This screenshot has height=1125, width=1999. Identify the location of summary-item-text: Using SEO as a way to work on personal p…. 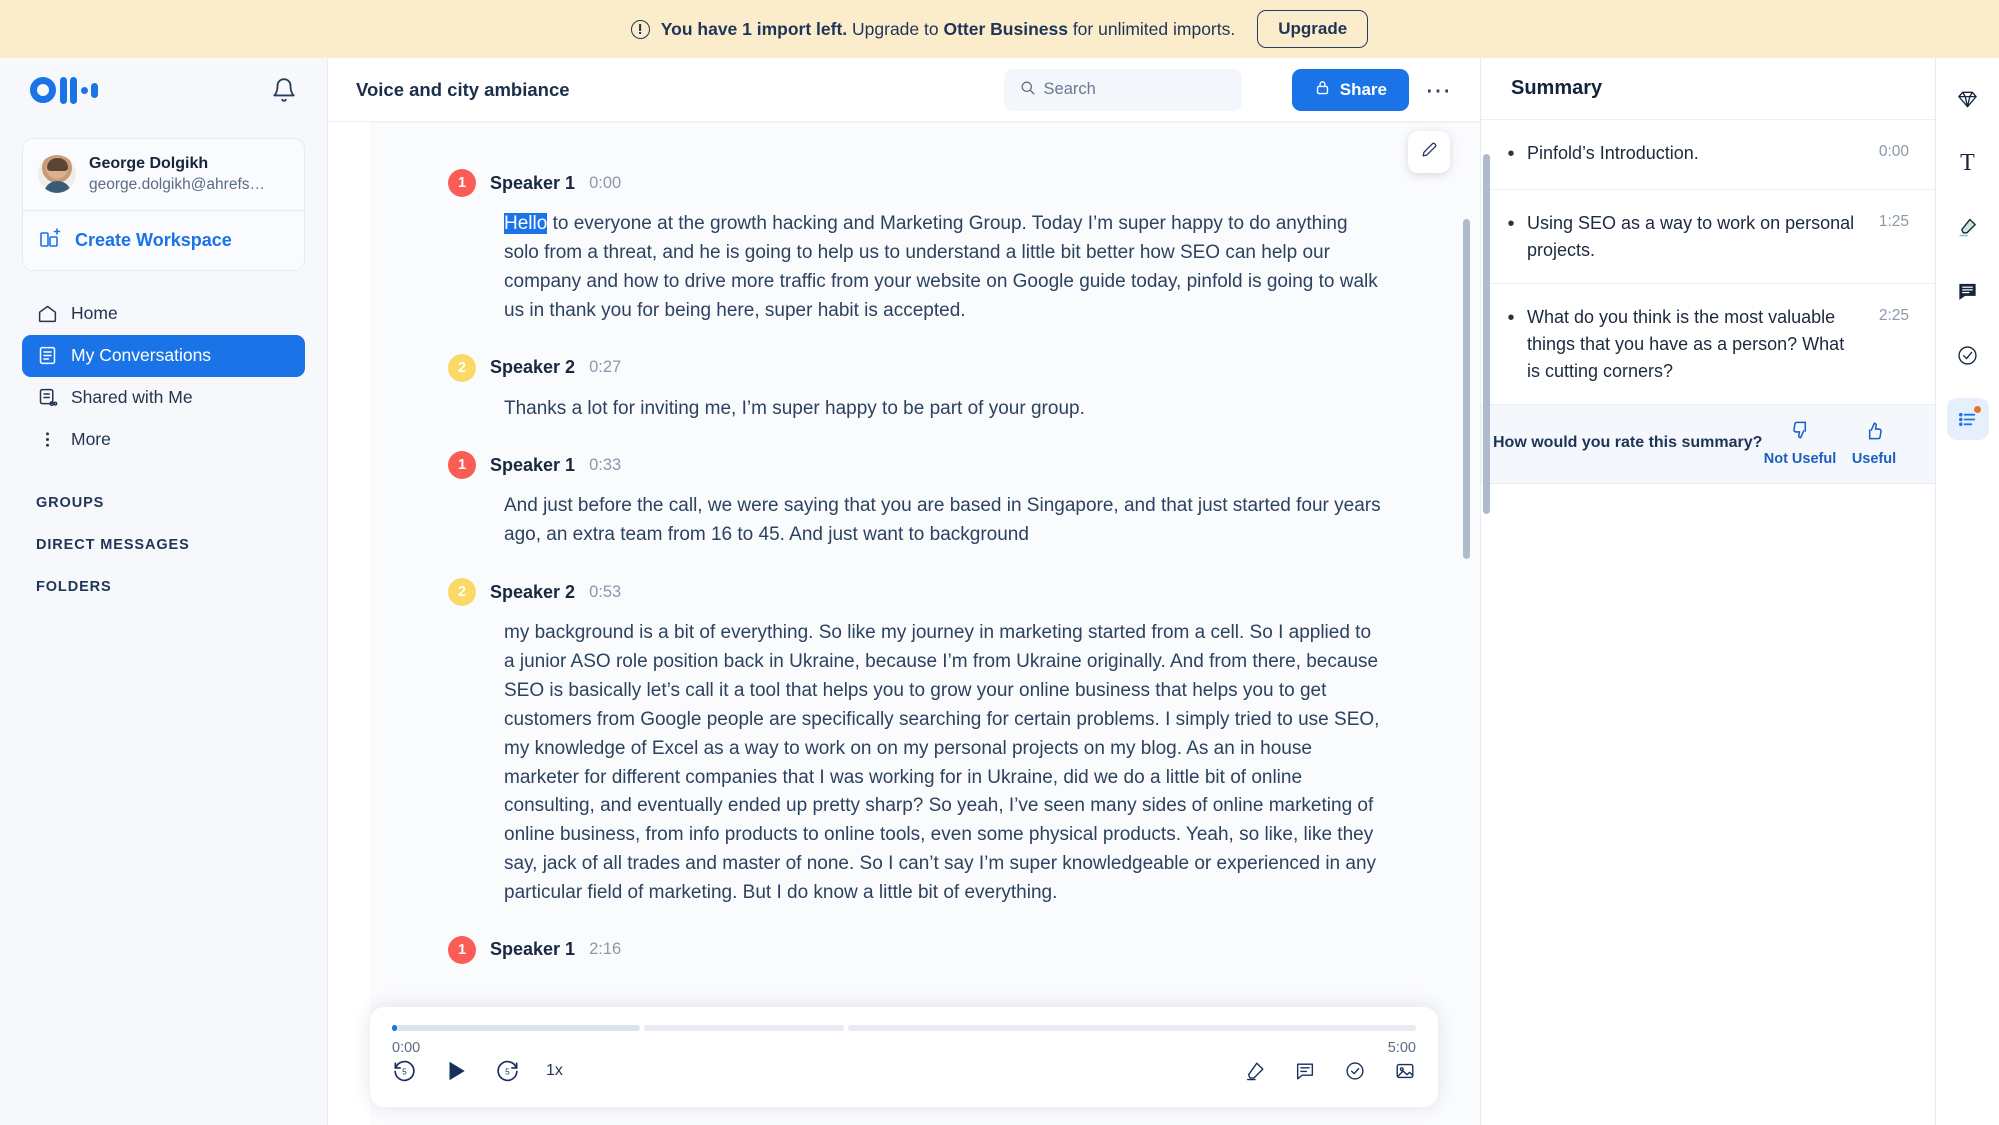
(1693, 236).